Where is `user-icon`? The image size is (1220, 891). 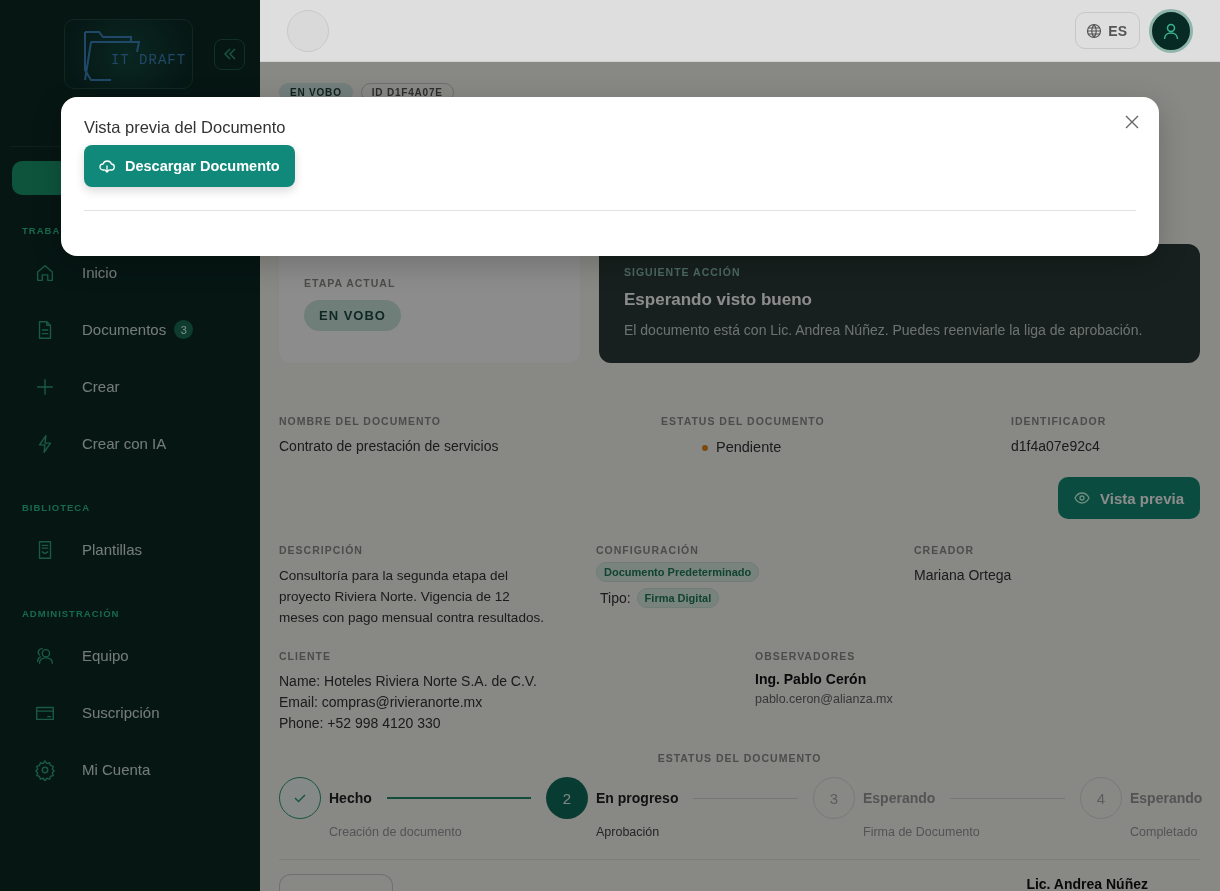 user-icon is located at coordinates (1171, 30).